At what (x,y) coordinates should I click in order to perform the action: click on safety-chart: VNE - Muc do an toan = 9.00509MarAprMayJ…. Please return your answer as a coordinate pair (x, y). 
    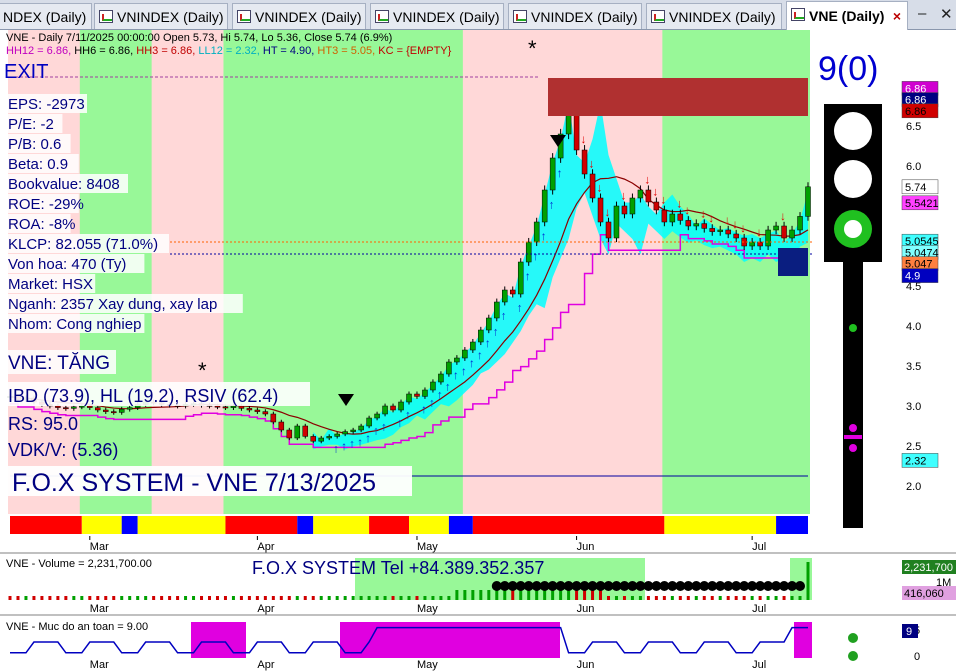
    Looking at the image, I should click on (478, 644).